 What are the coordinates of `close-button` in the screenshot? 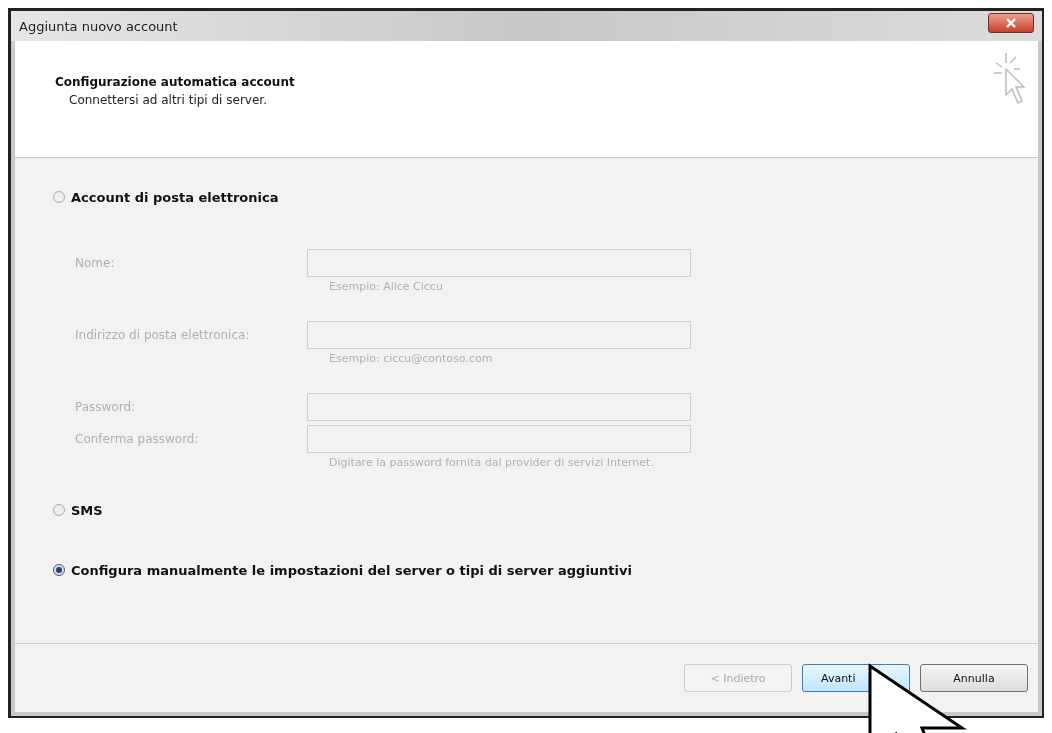 It's located at (1011, 23).